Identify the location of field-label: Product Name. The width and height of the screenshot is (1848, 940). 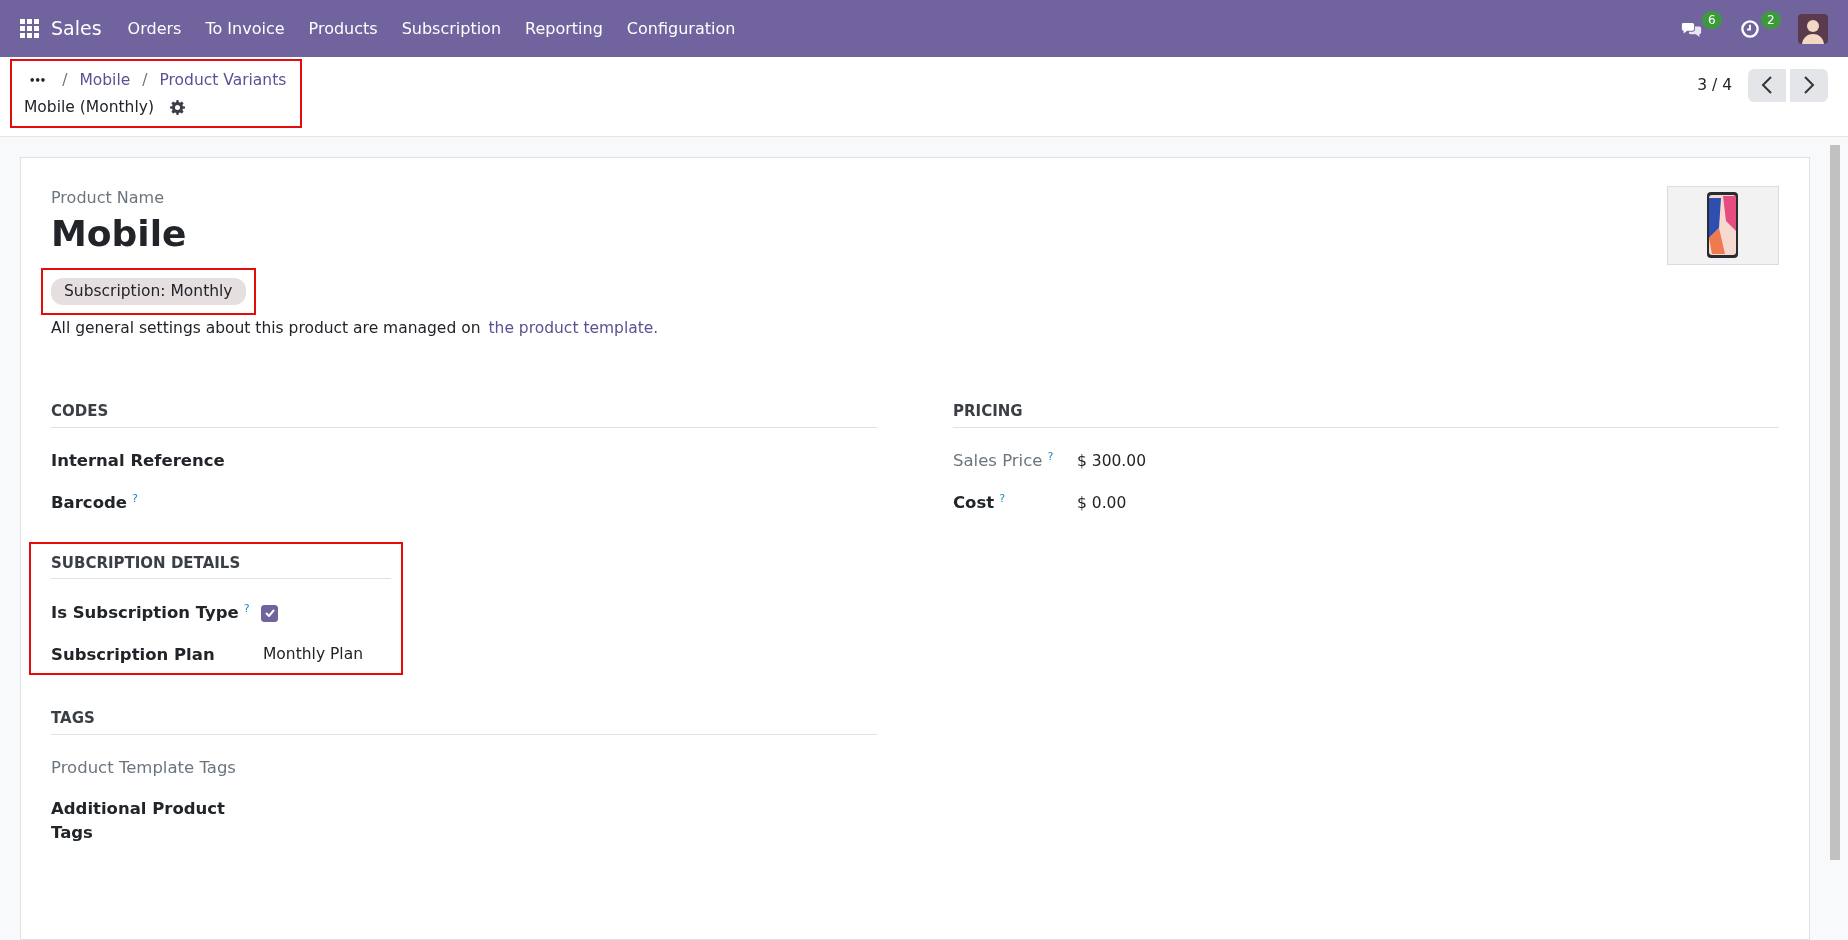
(108, 198).